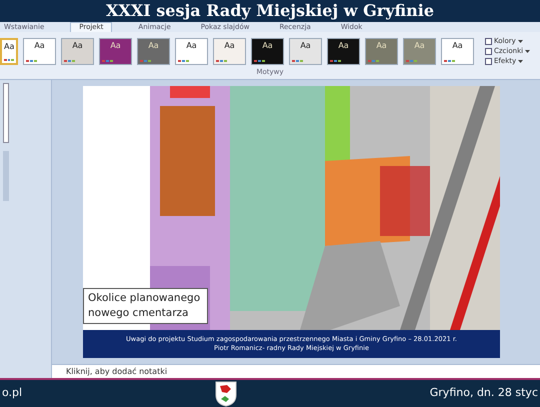 Image resolution: width=540 pixels, height=407 pixels. Describe the element at coordinates (296, 371) in the screenshot. I see `notes-field: Kliknij, aby dodać notatki` at that location.